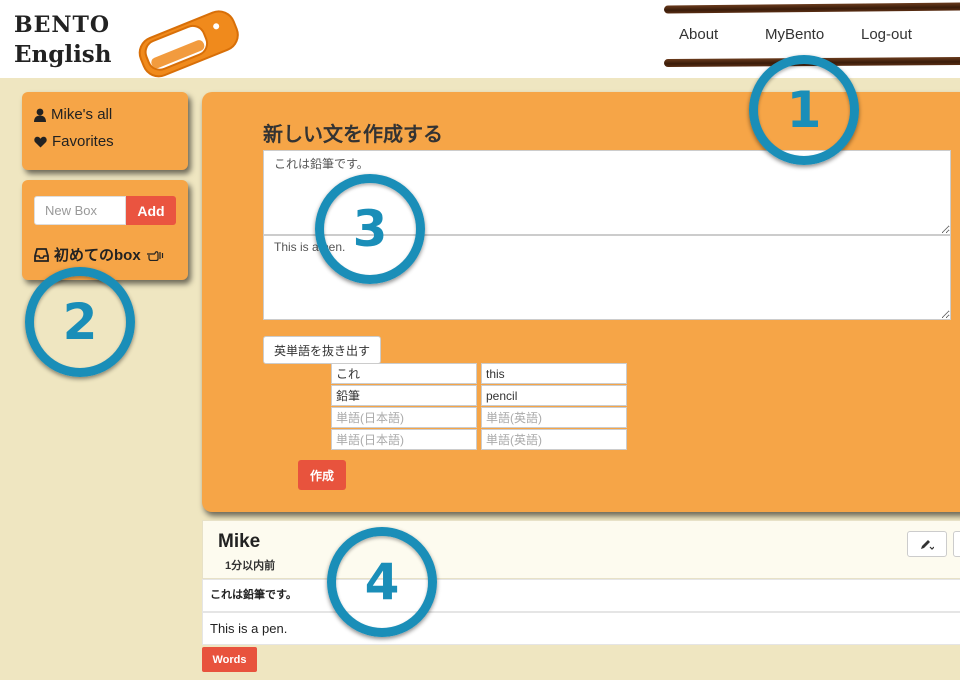 The height and width of the screenshot is (680, 960). I want to click on inbox-icon, so click(41, 254).